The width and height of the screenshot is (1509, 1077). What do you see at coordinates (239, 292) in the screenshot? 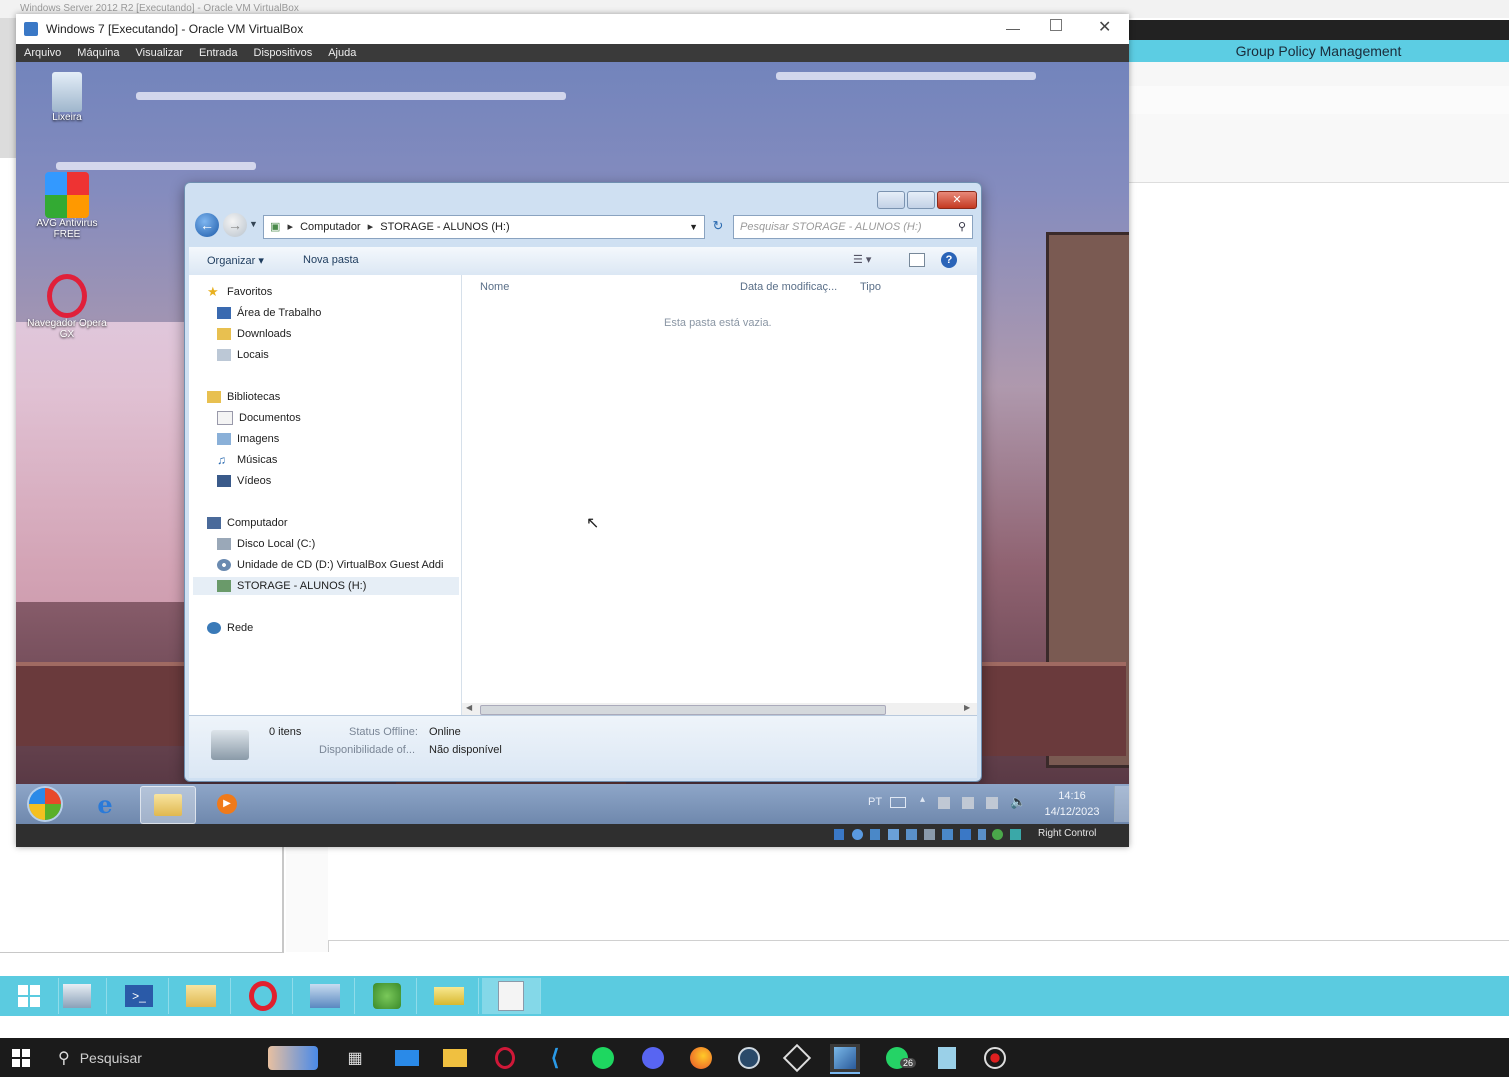
I see `nav-favorites: ★ Favoritos` at bounding box center [239, 292].